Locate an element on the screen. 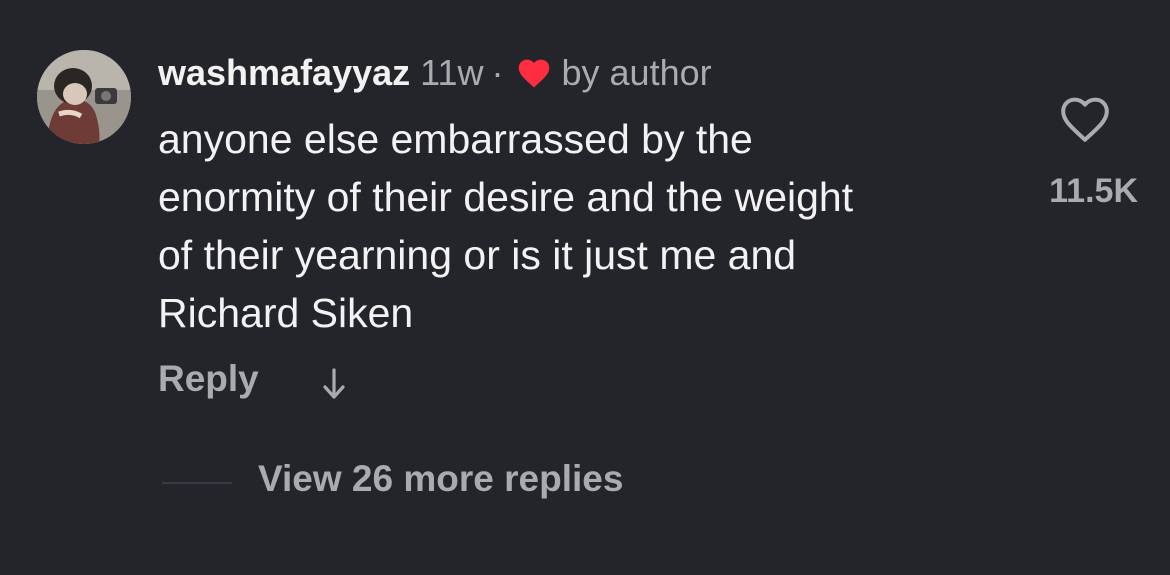 This screenshot has height=575, width=1170. view-more-replies-button: View 26 more replies is located at coordinates (440, 479).